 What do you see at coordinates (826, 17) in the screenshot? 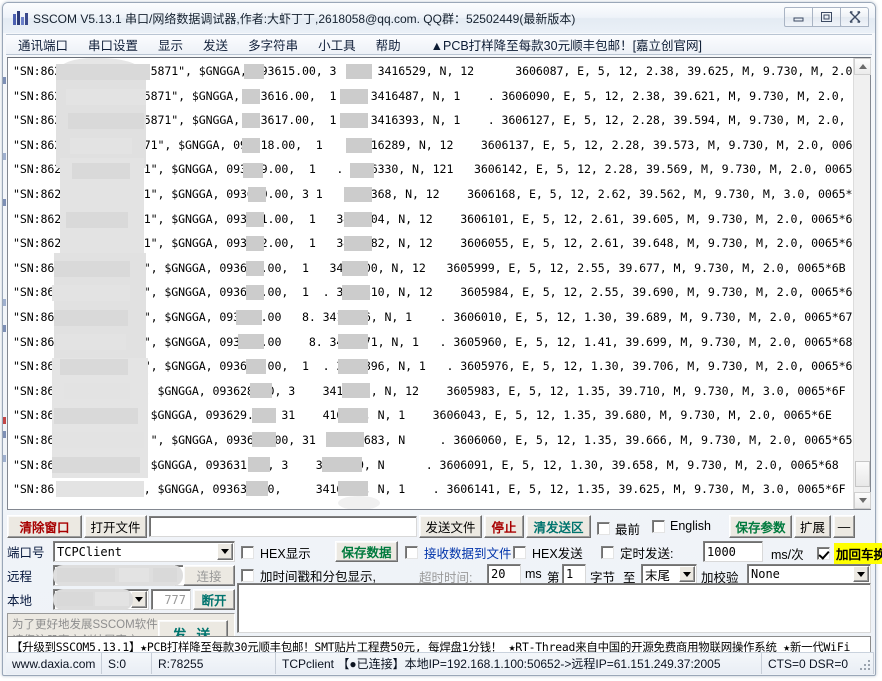
I see `maximize-icon` at bounding box center [826, 17].